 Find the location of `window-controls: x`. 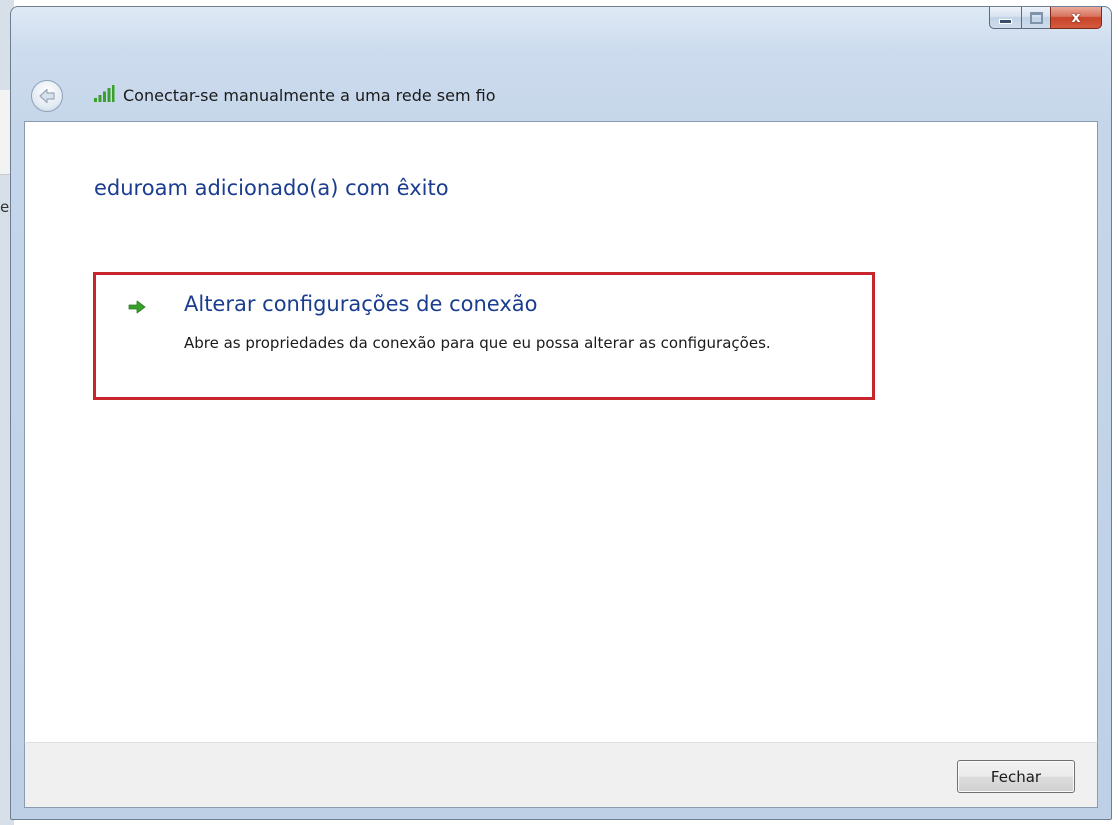

window-controls: x is located at coordinates (1045, 20).